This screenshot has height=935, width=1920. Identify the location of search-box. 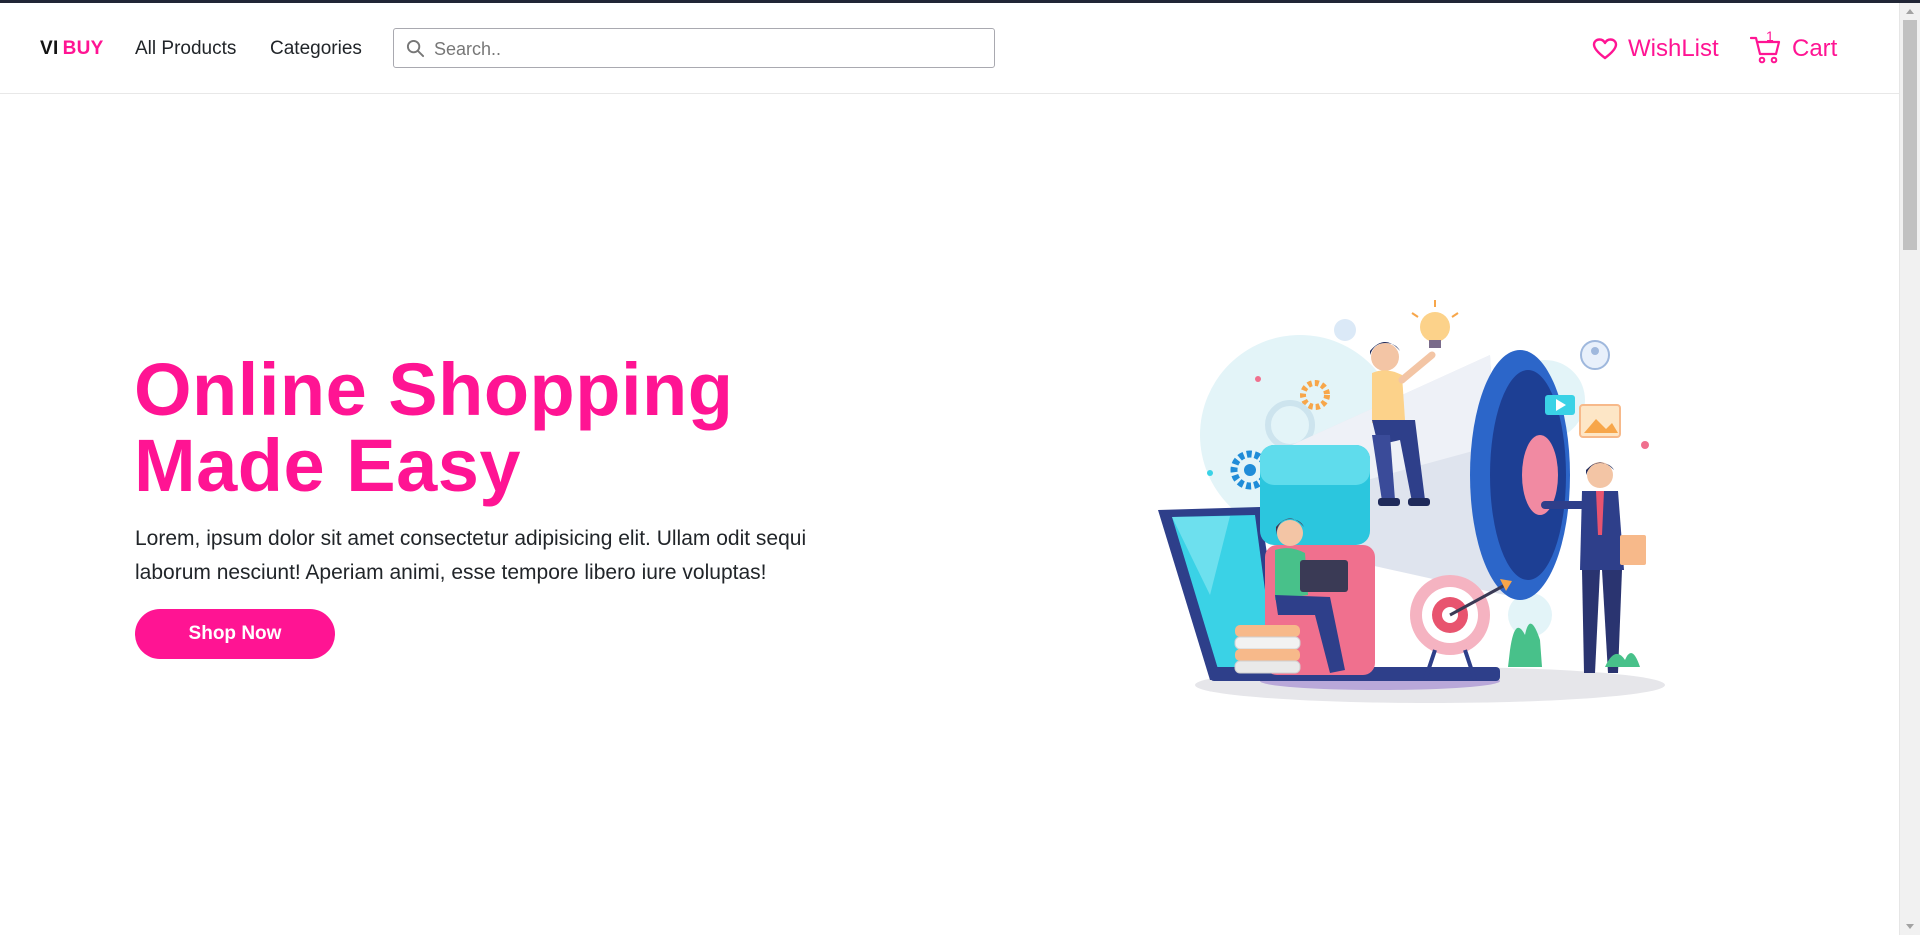
(694, 48).